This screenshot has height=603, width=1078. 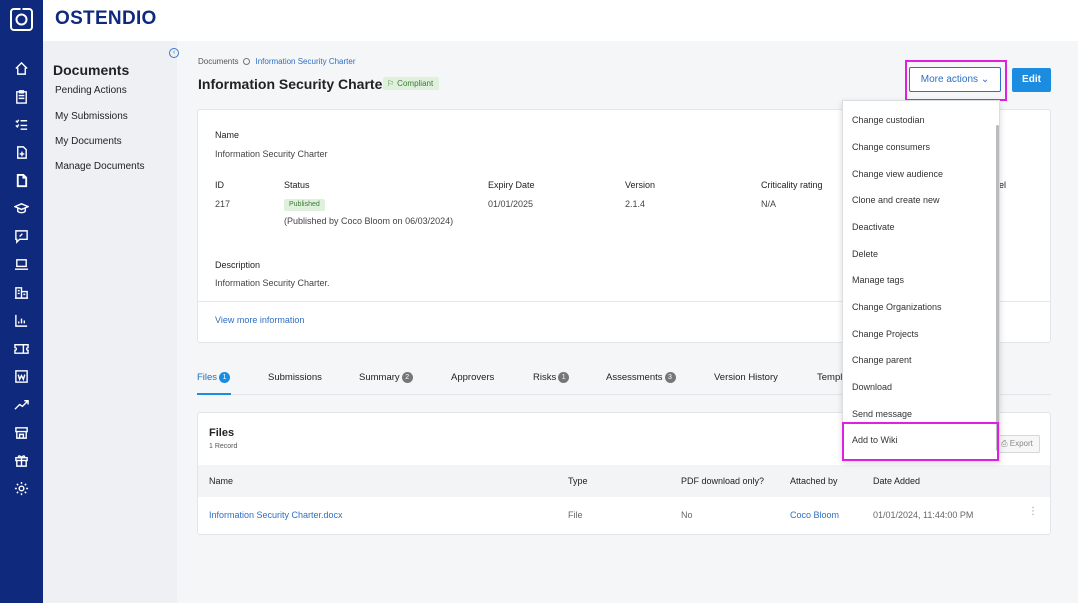 What do you see at coordinates (21, 208) in the screenshot?
I see `graduation-cap-icon` at bounding box center [21, 208].